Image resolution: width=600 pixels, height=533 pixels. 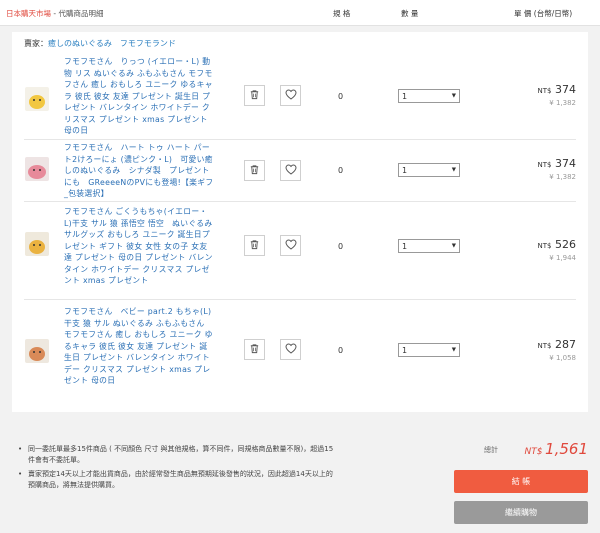 I want to click on price-jpy: ¥ 1,944, so click(x=562, y=258).